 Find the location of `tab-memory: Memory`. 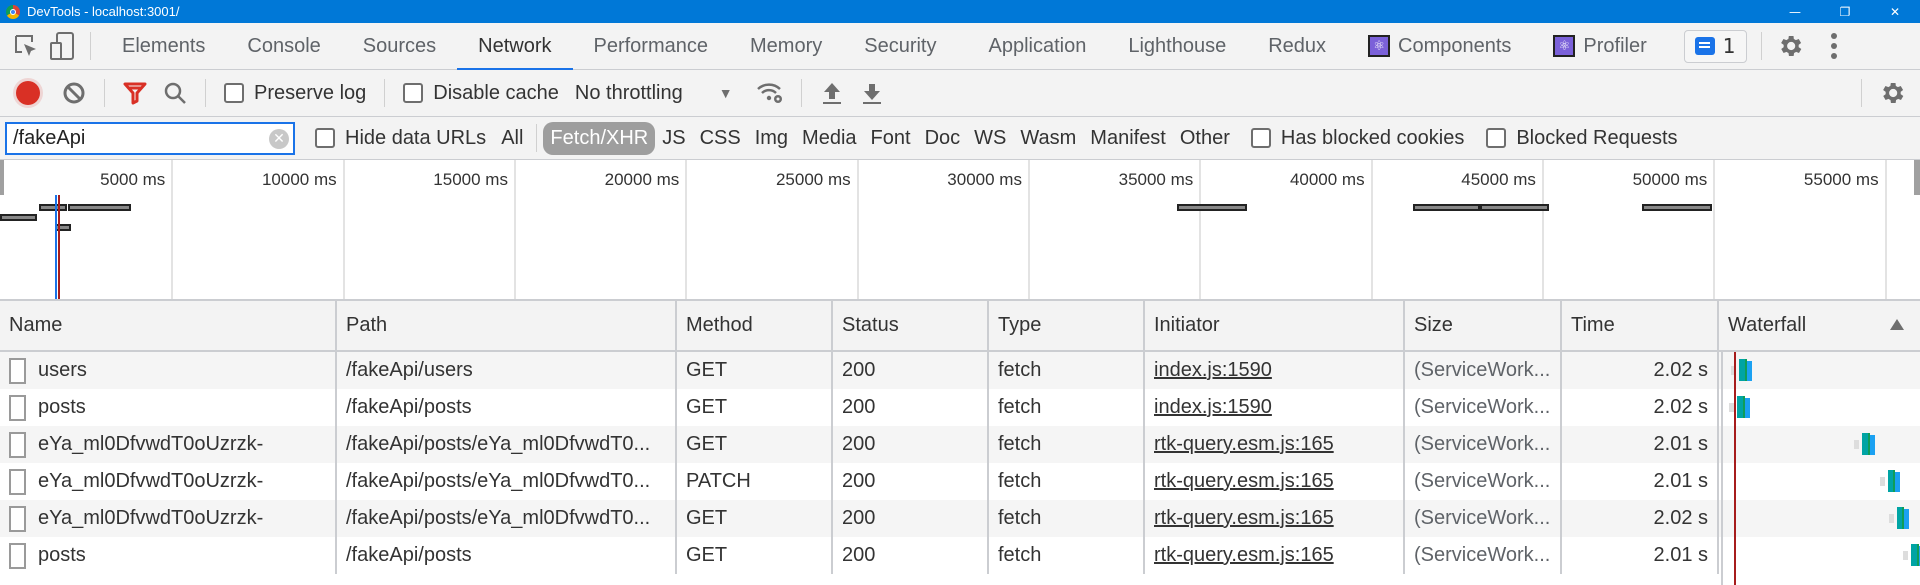

tab-memory: Memory is located at coordinates (786, 46).